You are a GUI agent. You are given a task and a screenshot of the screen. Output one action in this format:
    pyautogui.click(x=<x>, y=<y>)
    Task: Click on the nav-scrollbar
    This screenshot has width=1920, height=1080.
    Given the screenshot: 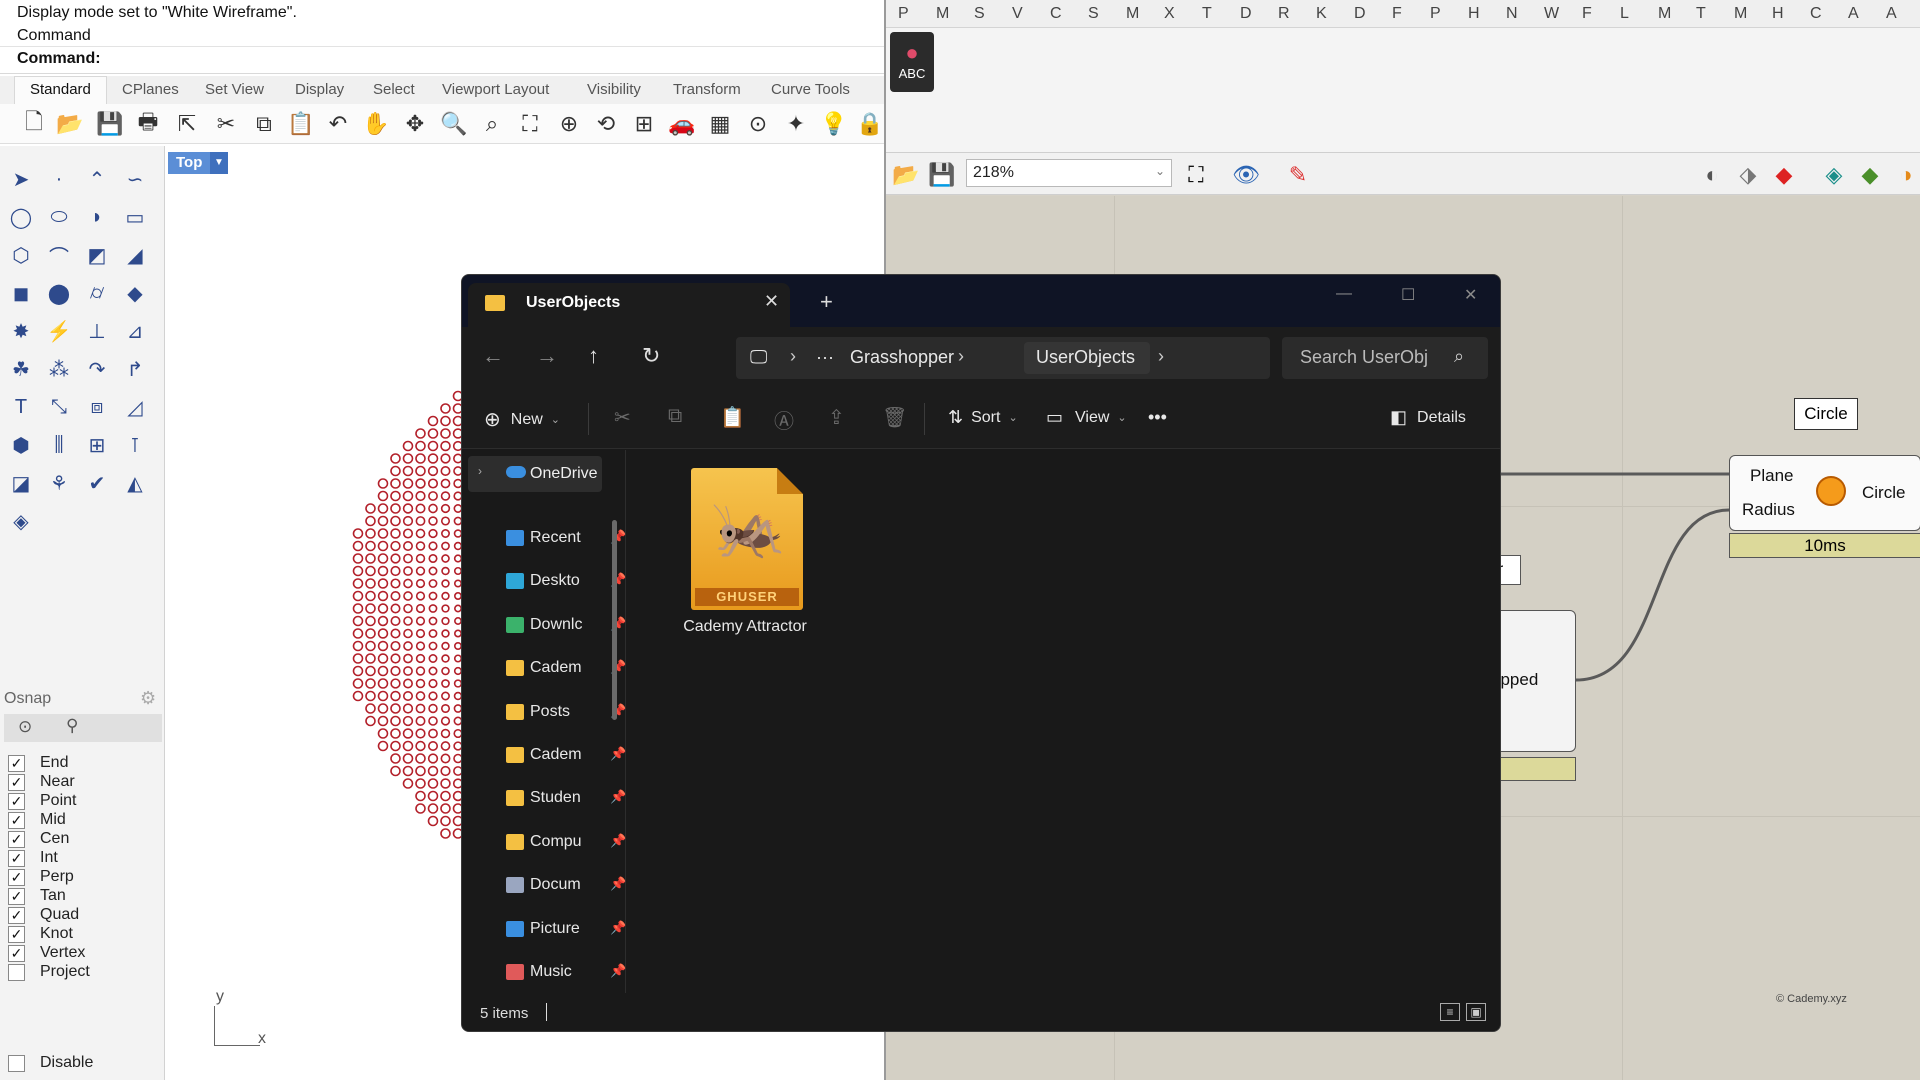 What is the action you would take?
    pyautogui.click(x=614, y=620)
    